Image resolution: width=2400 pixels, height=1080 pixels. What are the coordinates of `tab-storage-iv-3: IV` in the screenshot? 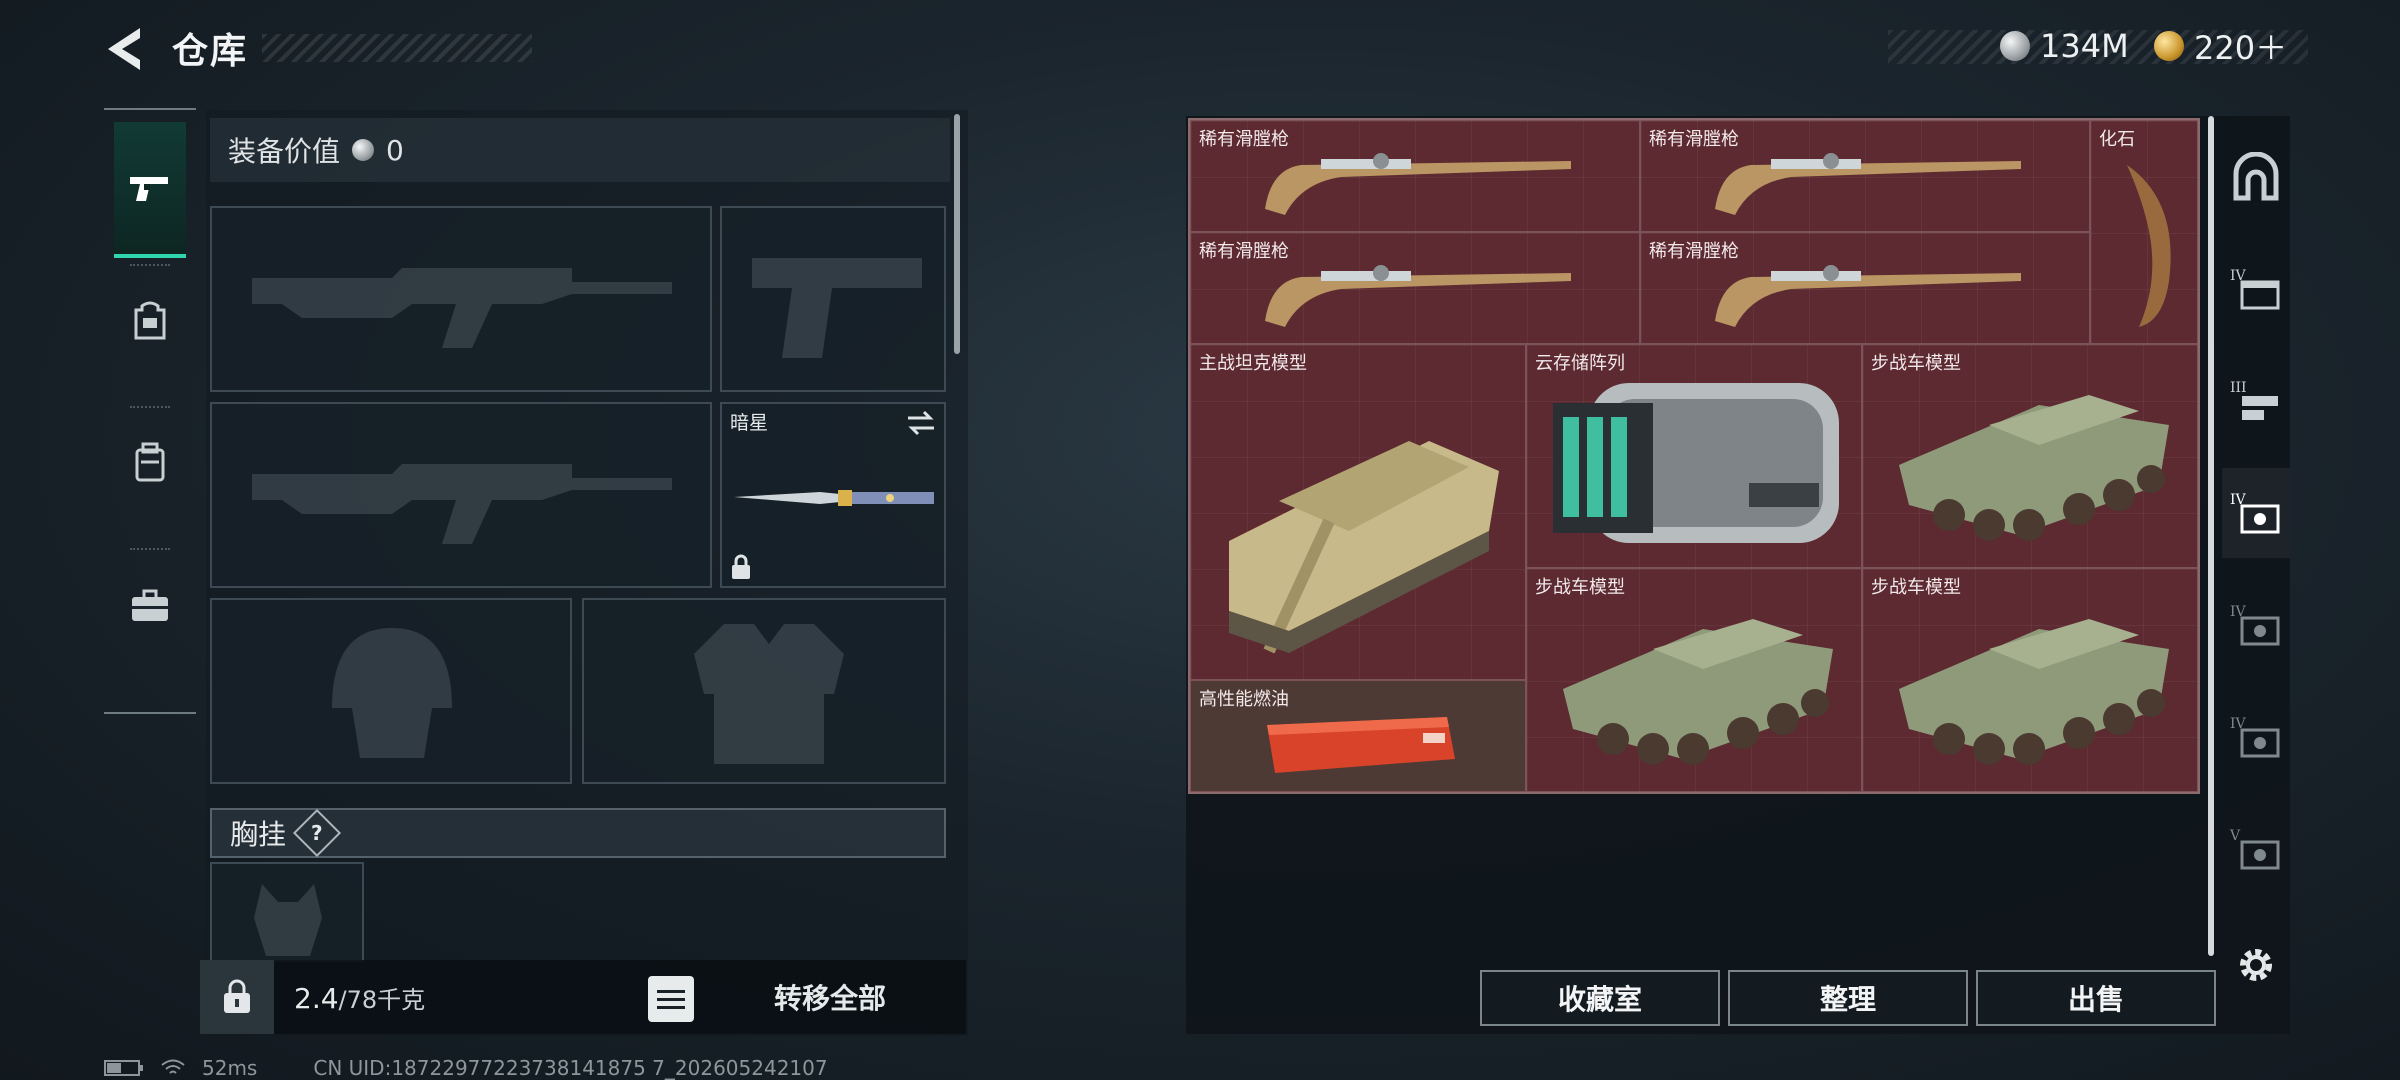 It's located at (2256, 625).